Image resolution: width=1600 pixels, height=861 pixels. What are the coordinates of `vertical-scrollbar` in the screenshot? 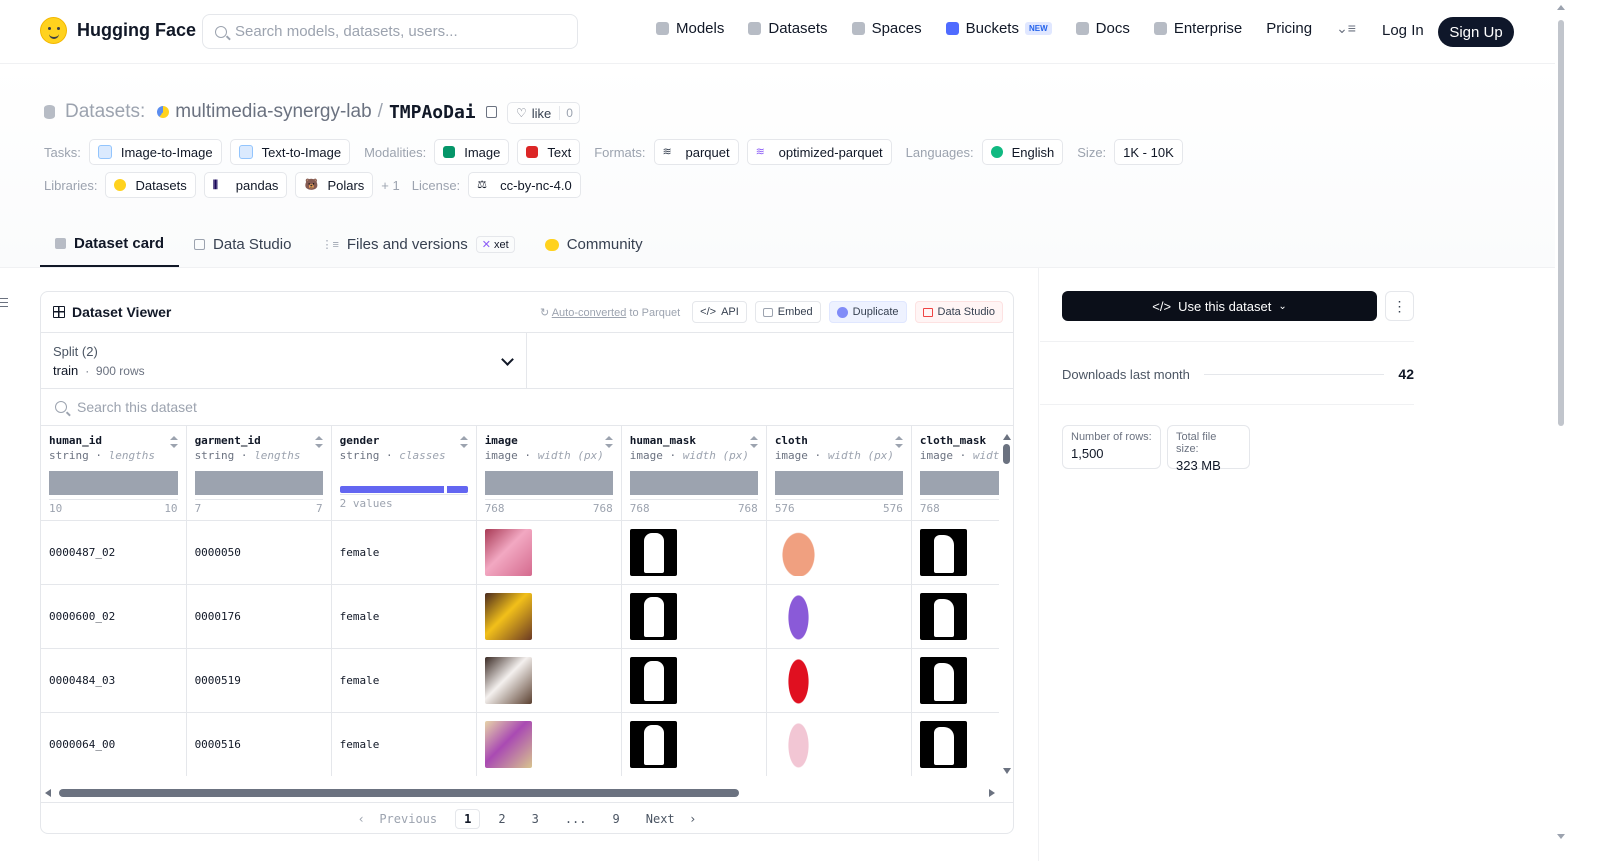 It's located at (1007, 604).